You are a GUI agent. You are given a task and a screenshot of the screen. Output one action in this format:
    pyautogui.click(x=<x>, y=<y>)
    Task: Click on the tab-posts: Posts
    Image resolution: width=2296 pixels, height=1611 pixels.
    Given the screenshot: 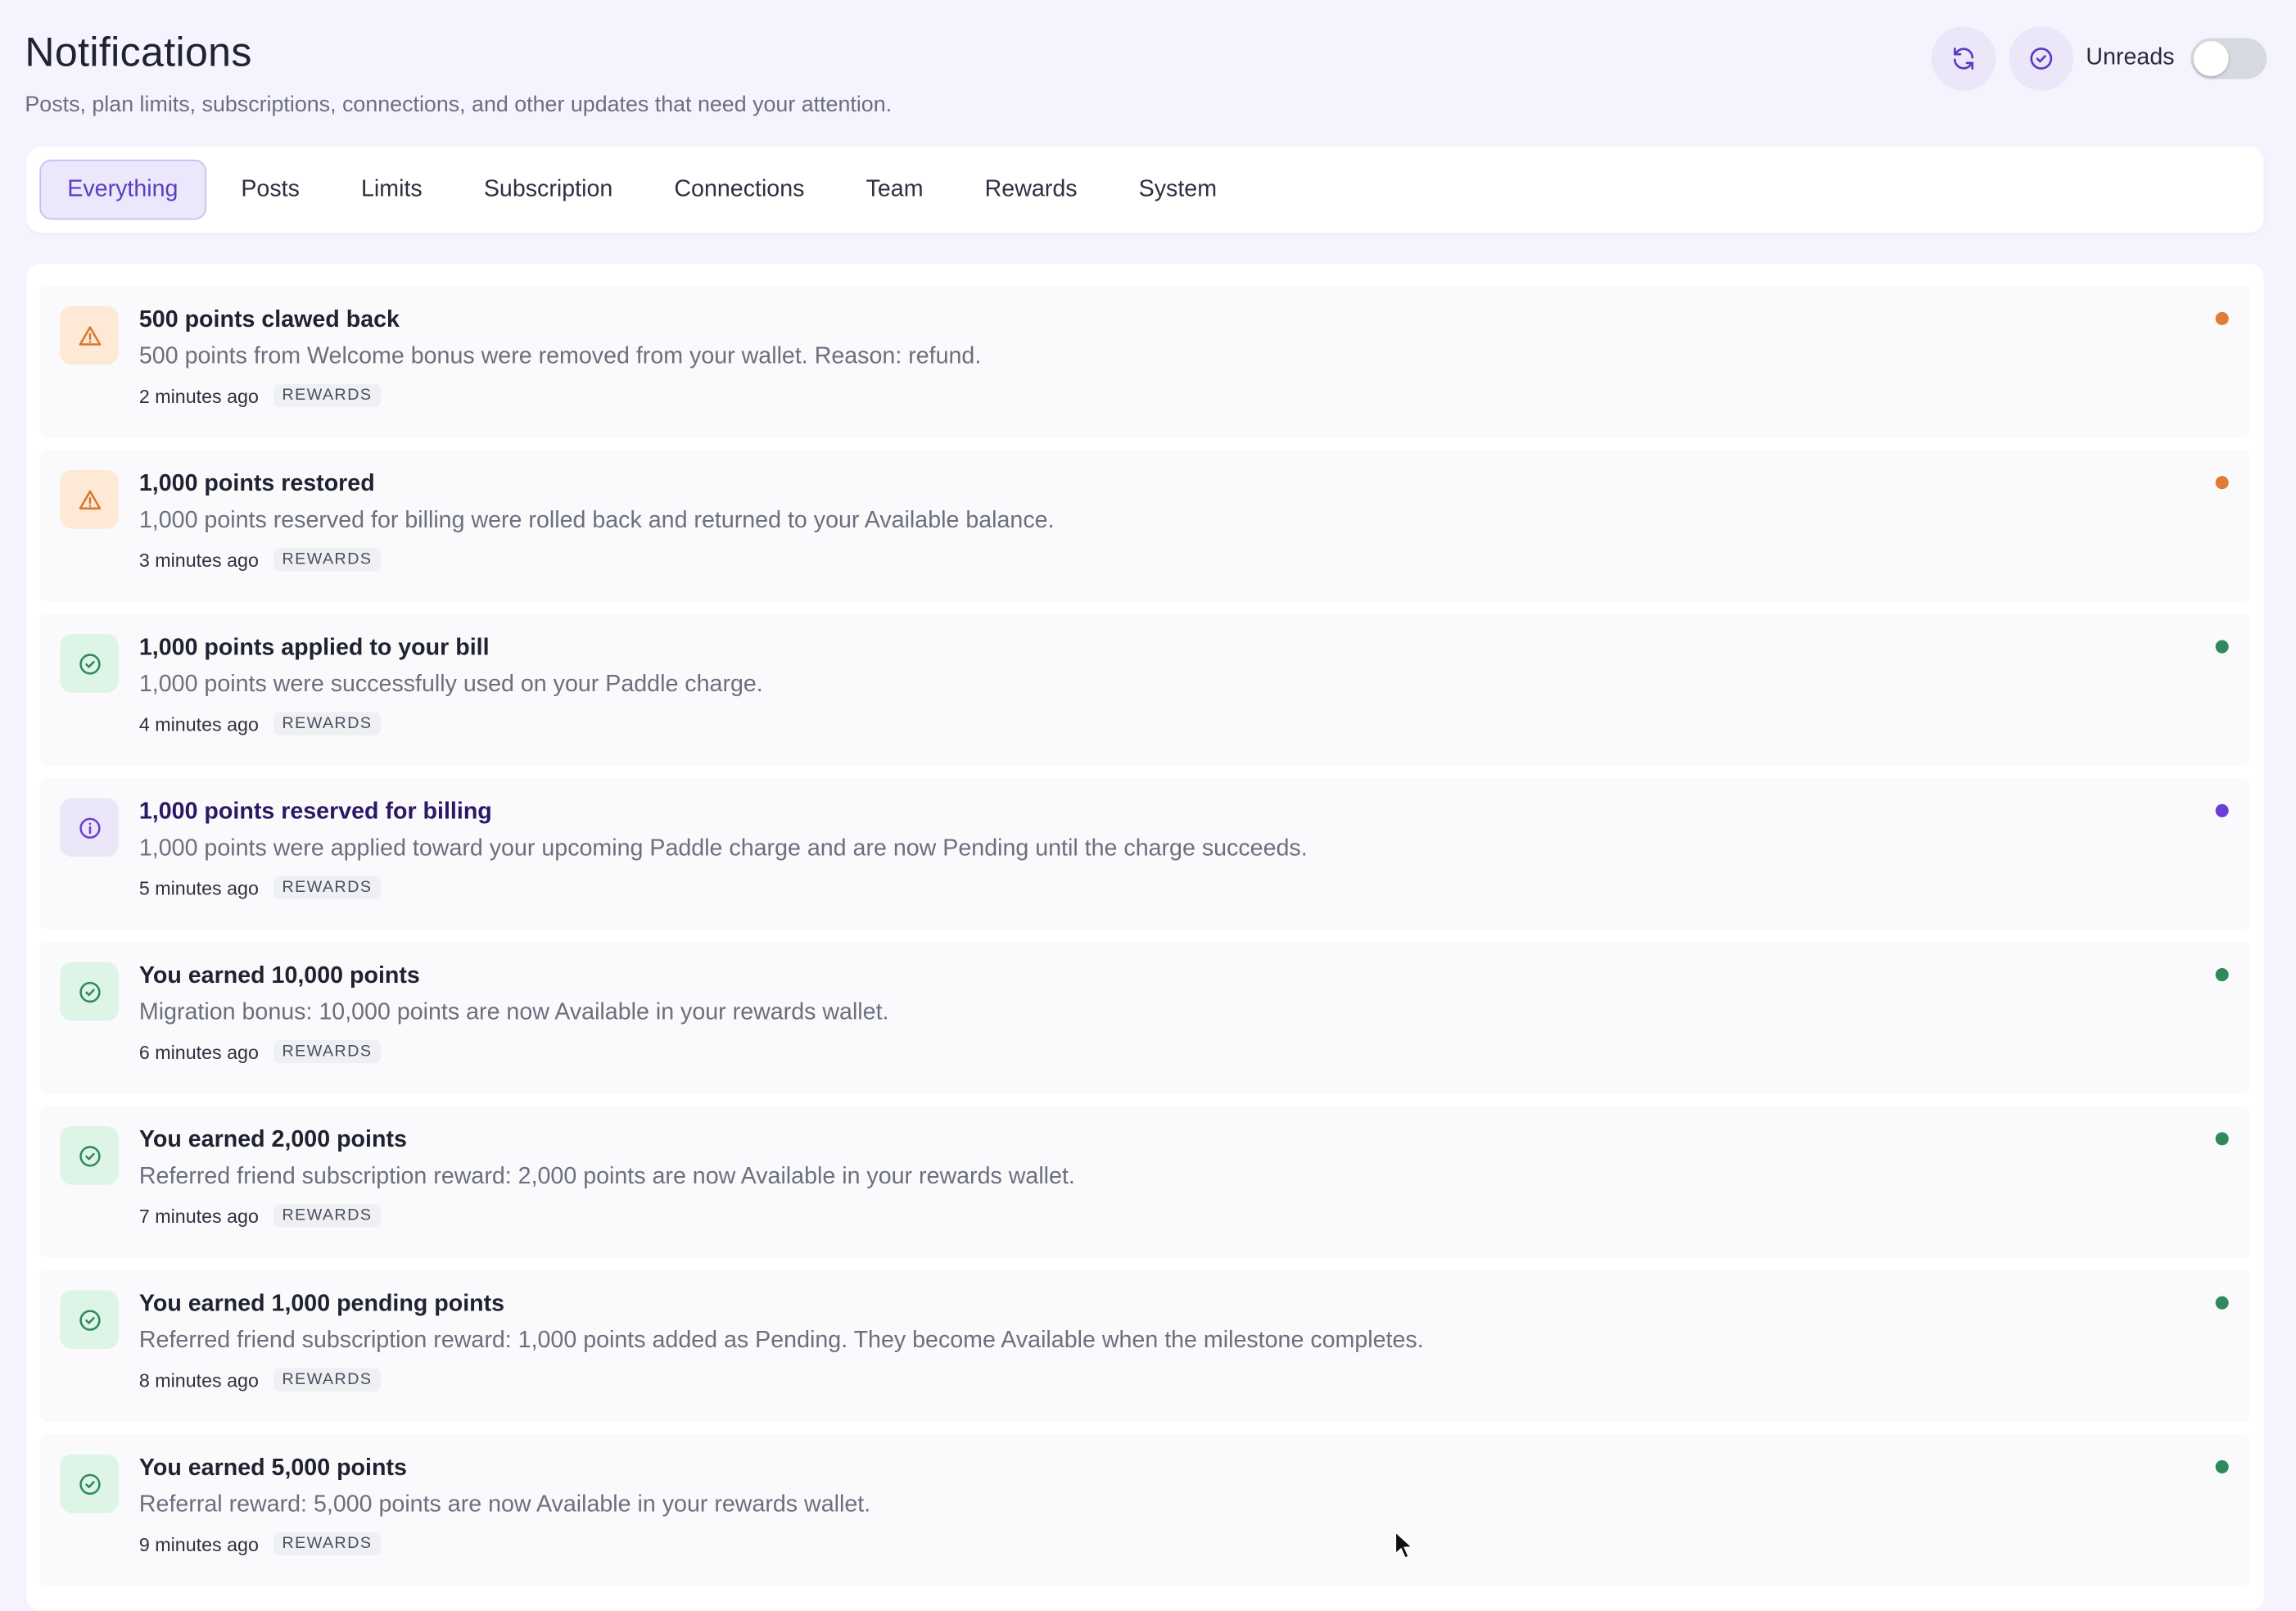 What is the action you would take?
    pyautogui.click(x=271, y=189)
    